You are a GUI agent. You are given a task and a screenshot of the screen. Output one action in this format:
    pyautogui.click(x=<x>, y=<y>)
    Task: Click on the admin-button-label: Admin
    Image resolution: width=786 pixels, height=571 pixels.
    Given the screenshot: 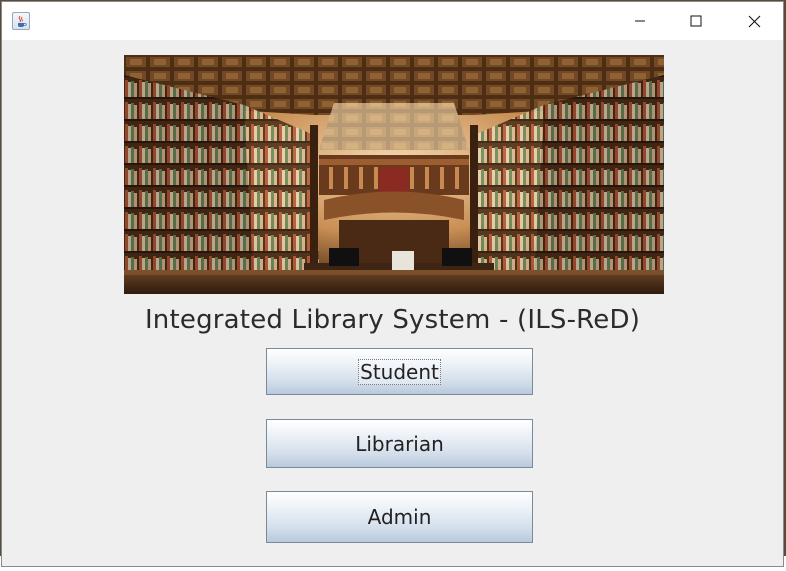 What is the action you would take?
    pyautogui.click(x=399, y=517)
    